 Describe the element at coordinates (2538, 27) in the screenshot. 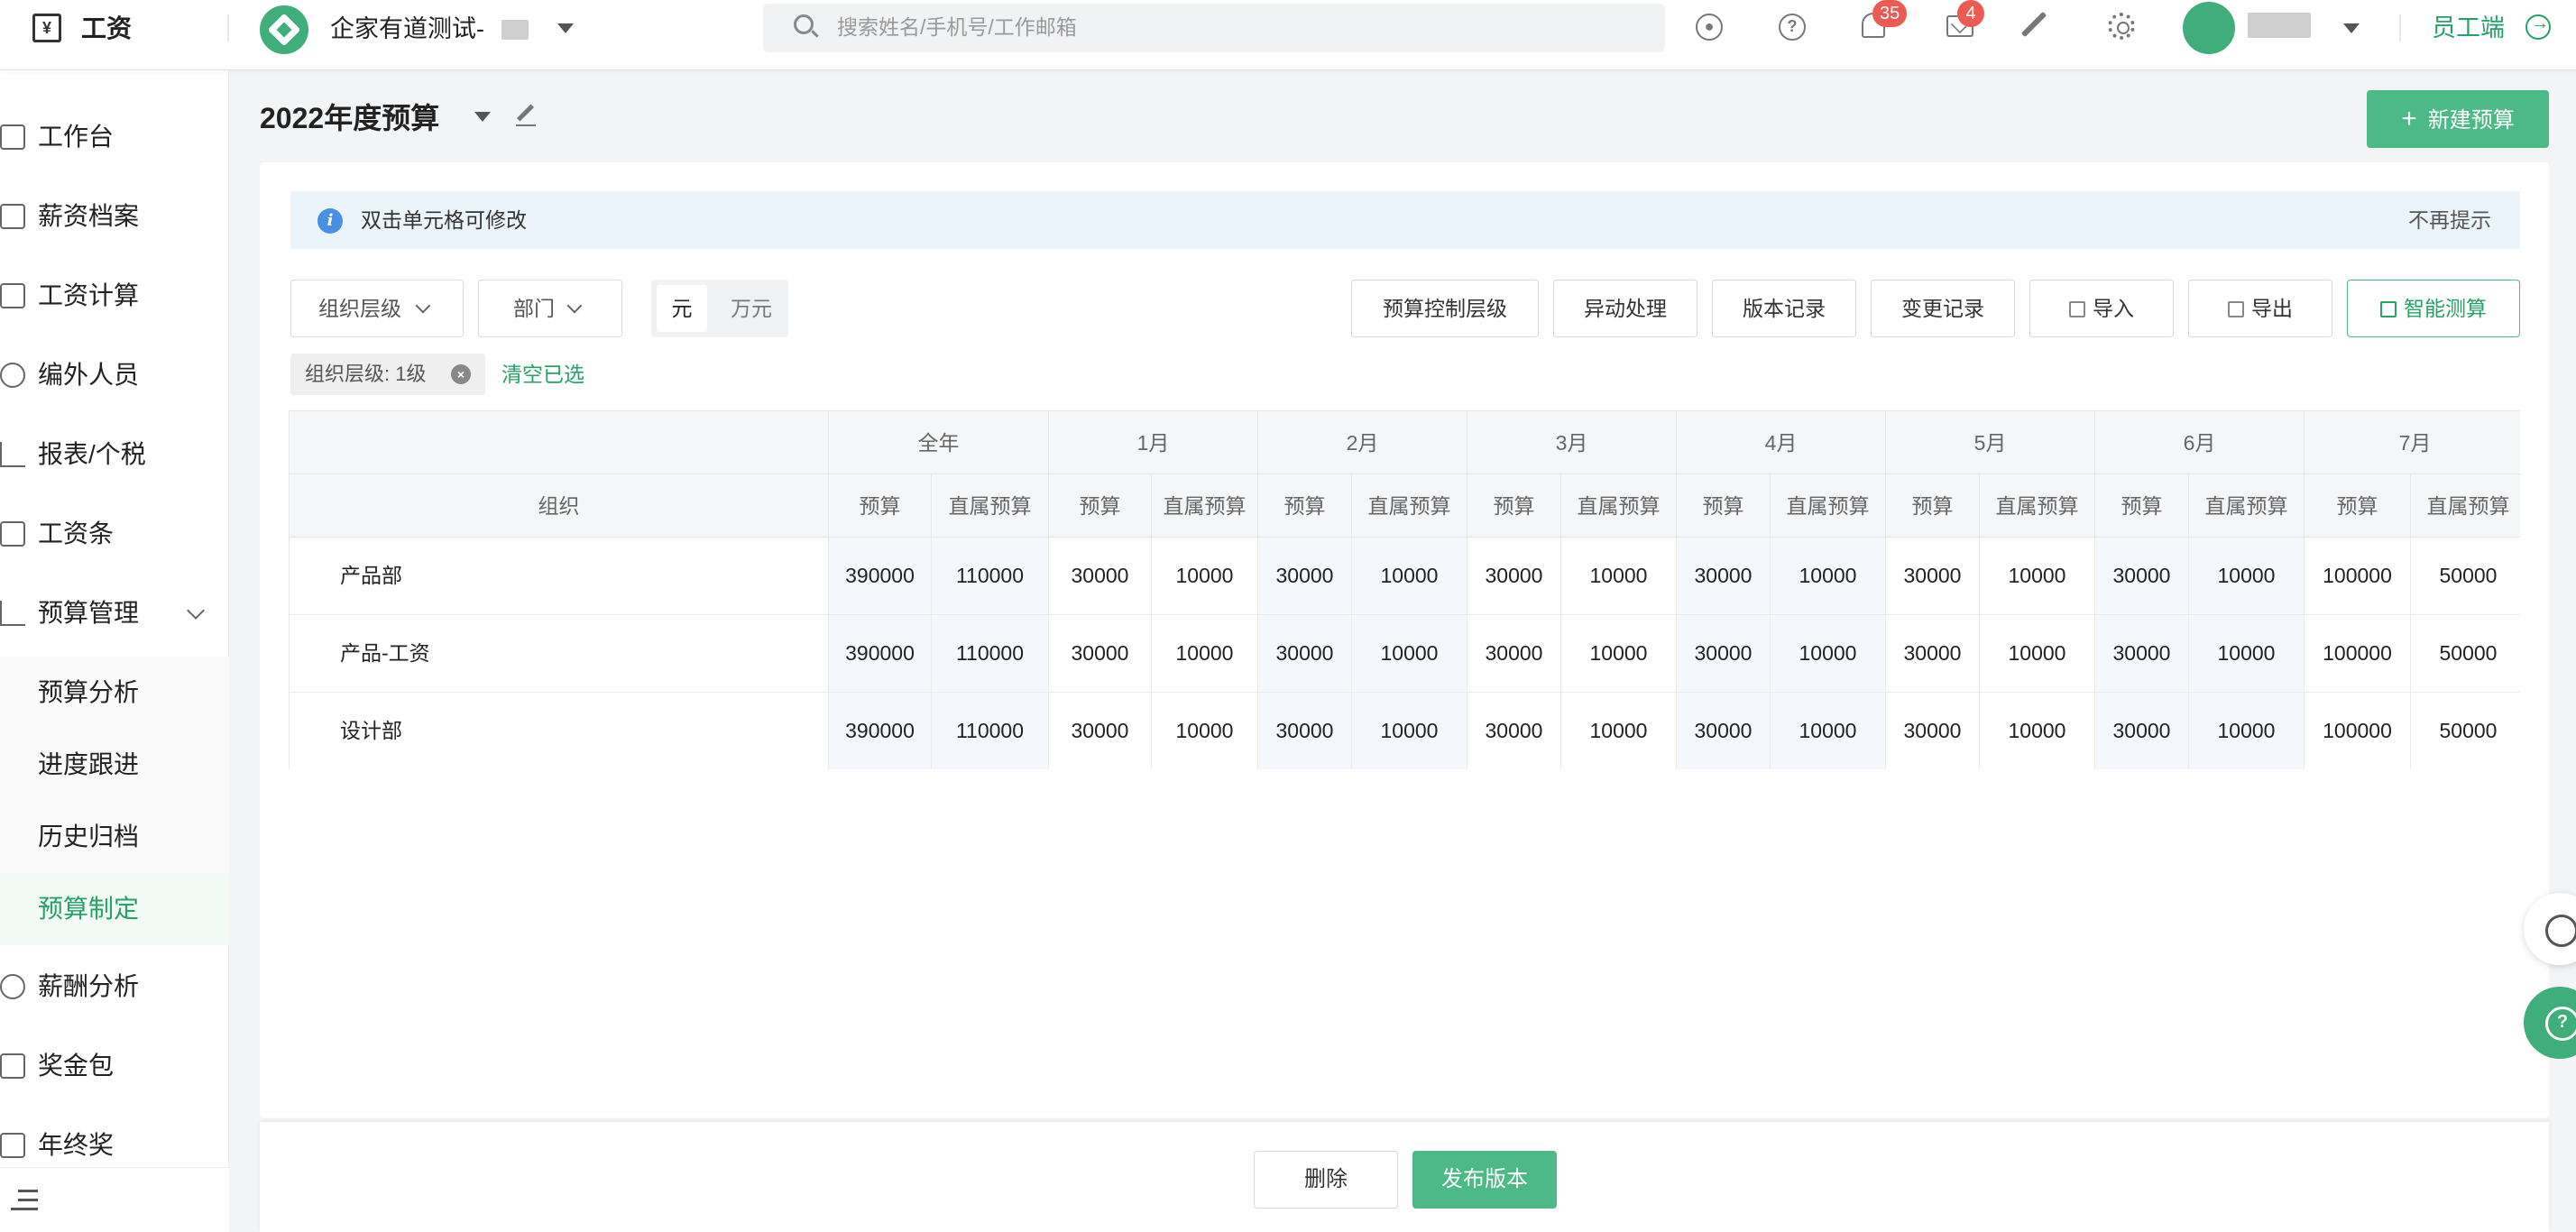

I see `exit-icon` at that location.